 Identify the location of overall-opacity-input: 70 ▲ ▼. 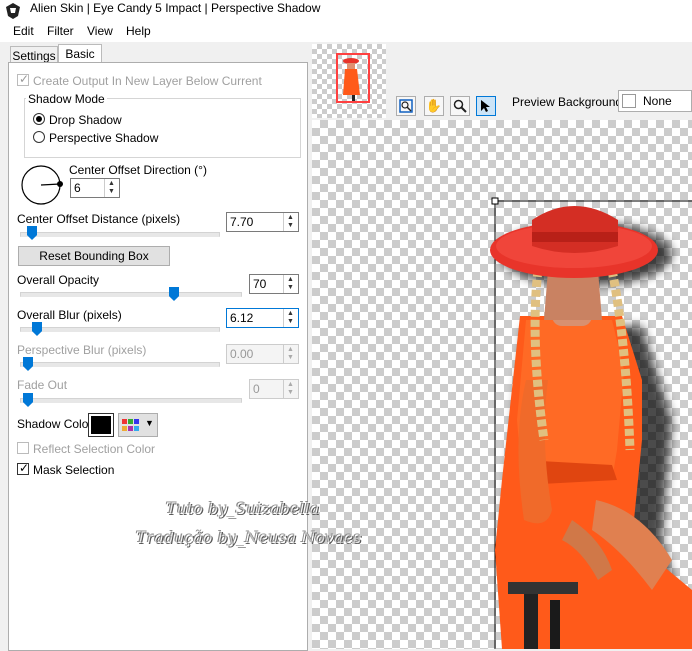
(274, 284).